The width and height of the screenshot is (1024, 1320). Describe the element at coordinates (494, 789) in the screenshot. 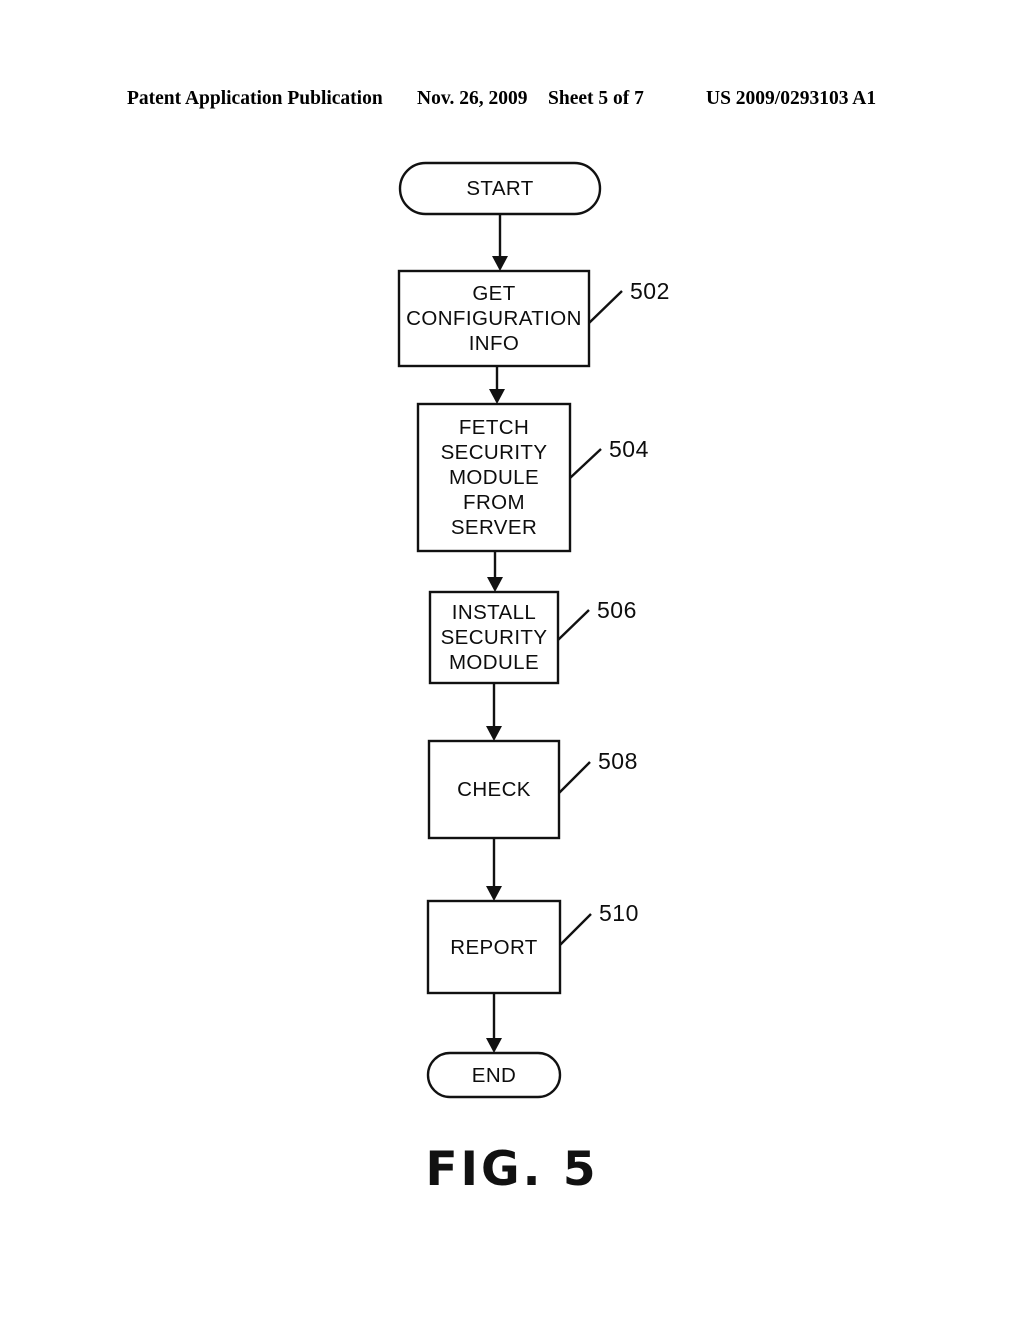

I see `node-shape-check` at that location.